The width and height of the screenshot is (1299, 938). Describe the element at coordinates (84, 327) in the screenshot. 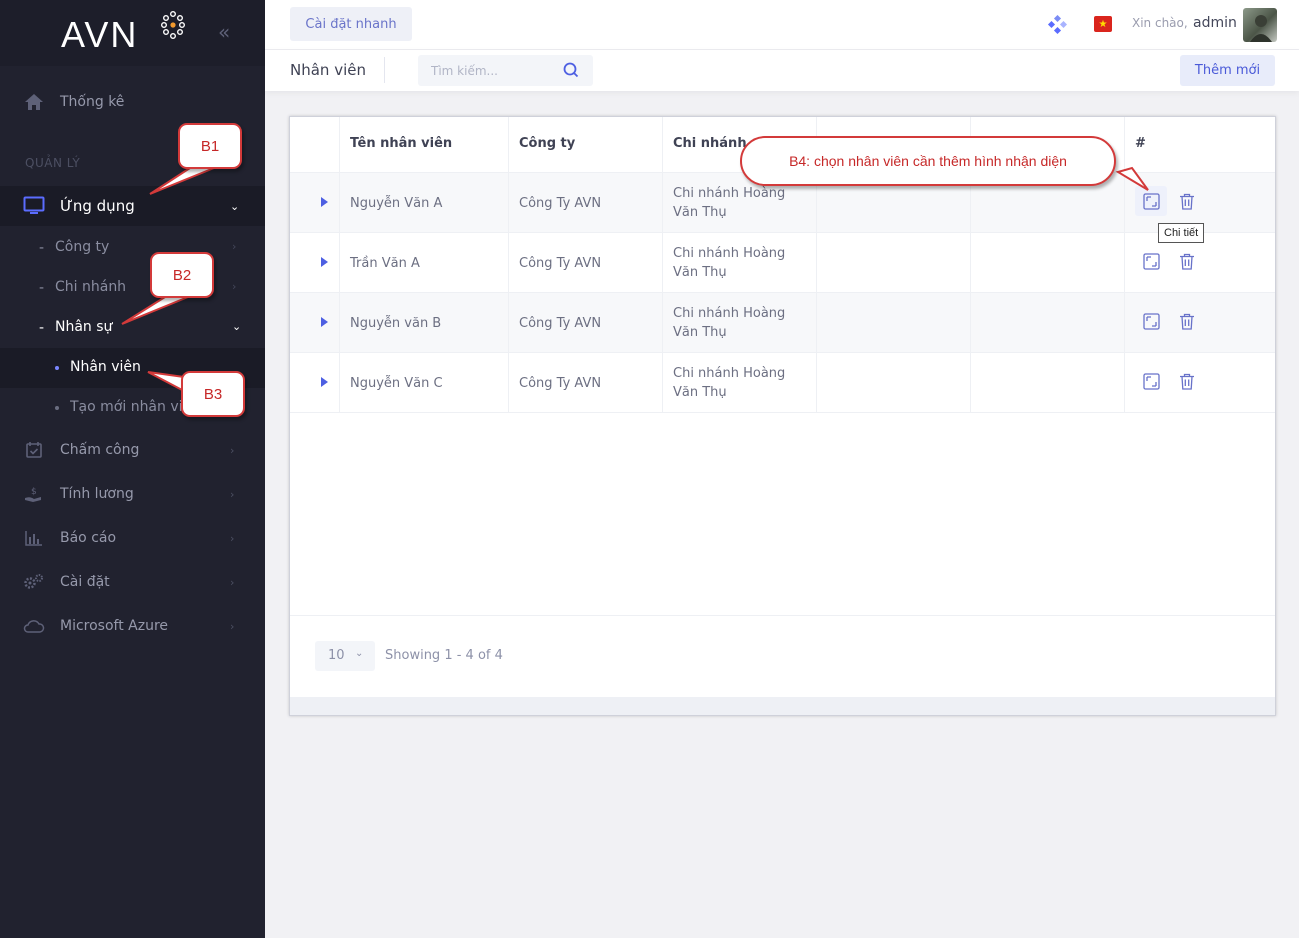

I see `sidebar-item-label: Nhân sự` at that location.